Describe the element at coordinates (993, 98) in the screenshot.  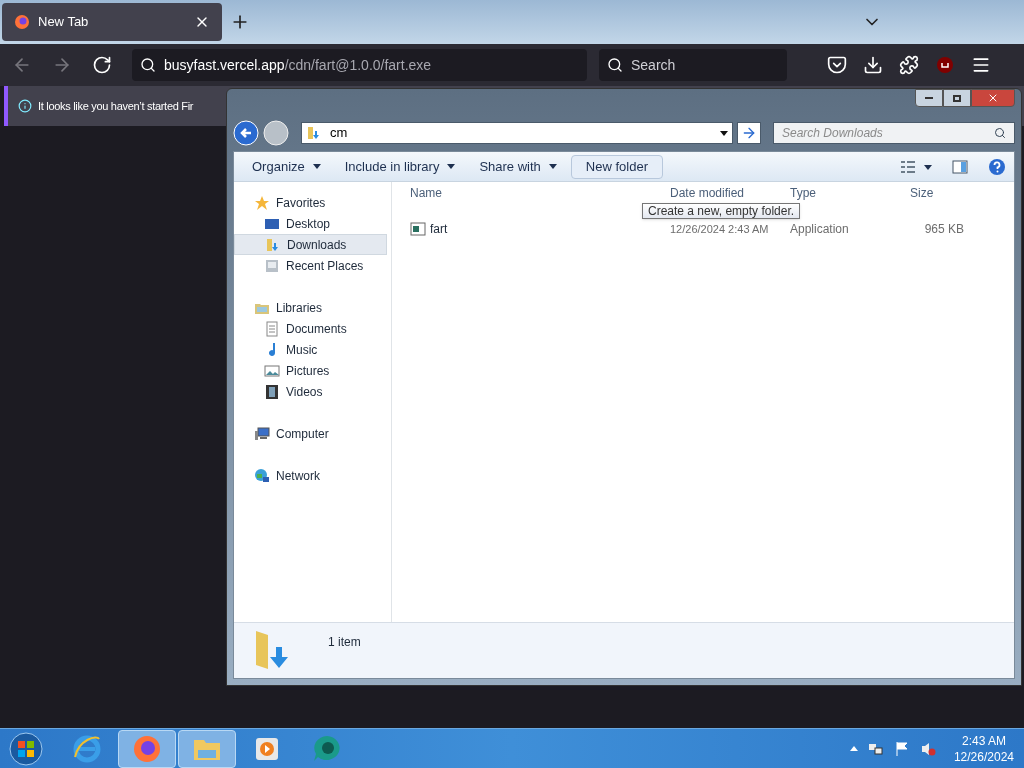
I see `close-icon` at that location.